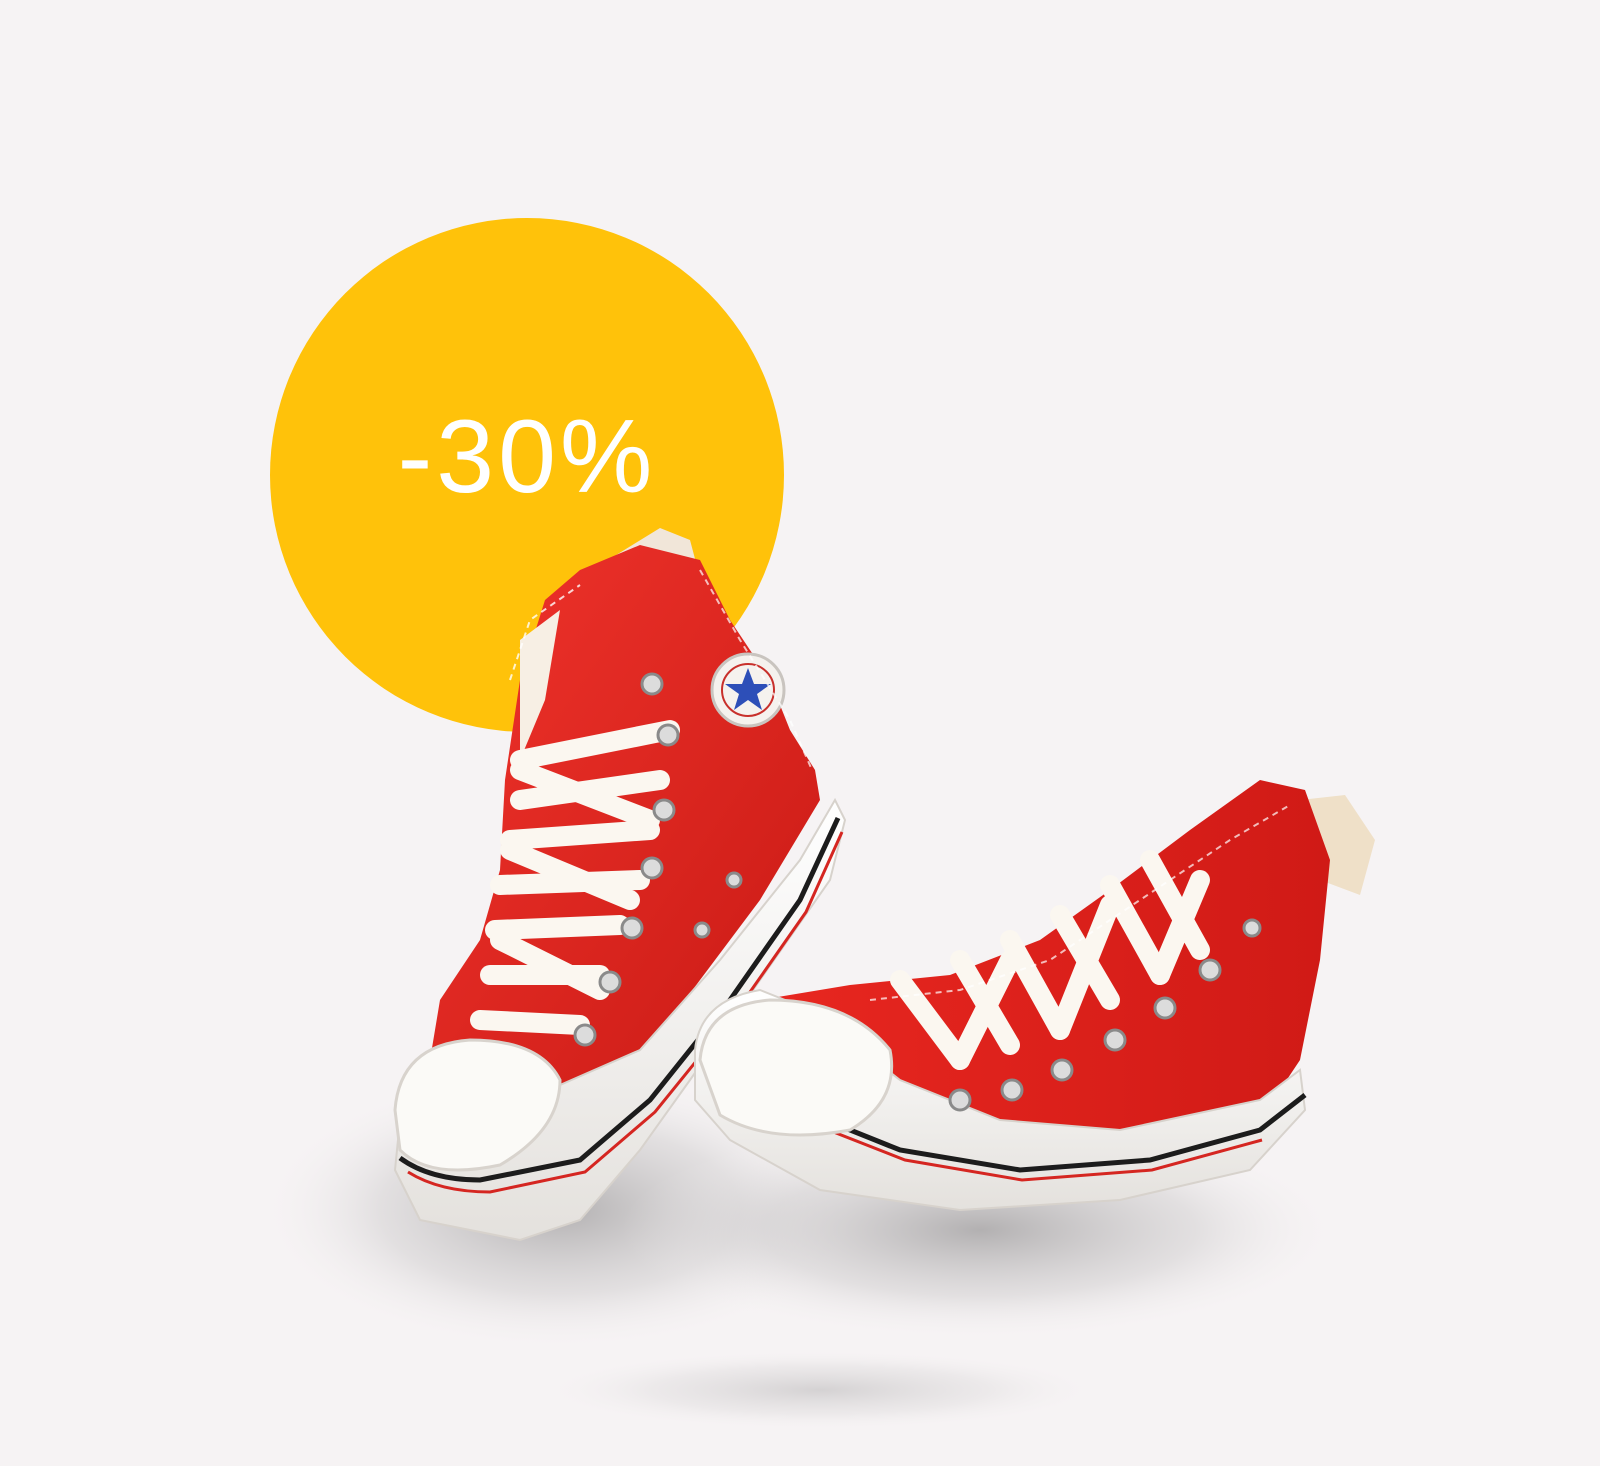  What do you see at coordinates (748, 690) in the screenshot?
I see `star-patch-icon` at bounding box center [748, 690].